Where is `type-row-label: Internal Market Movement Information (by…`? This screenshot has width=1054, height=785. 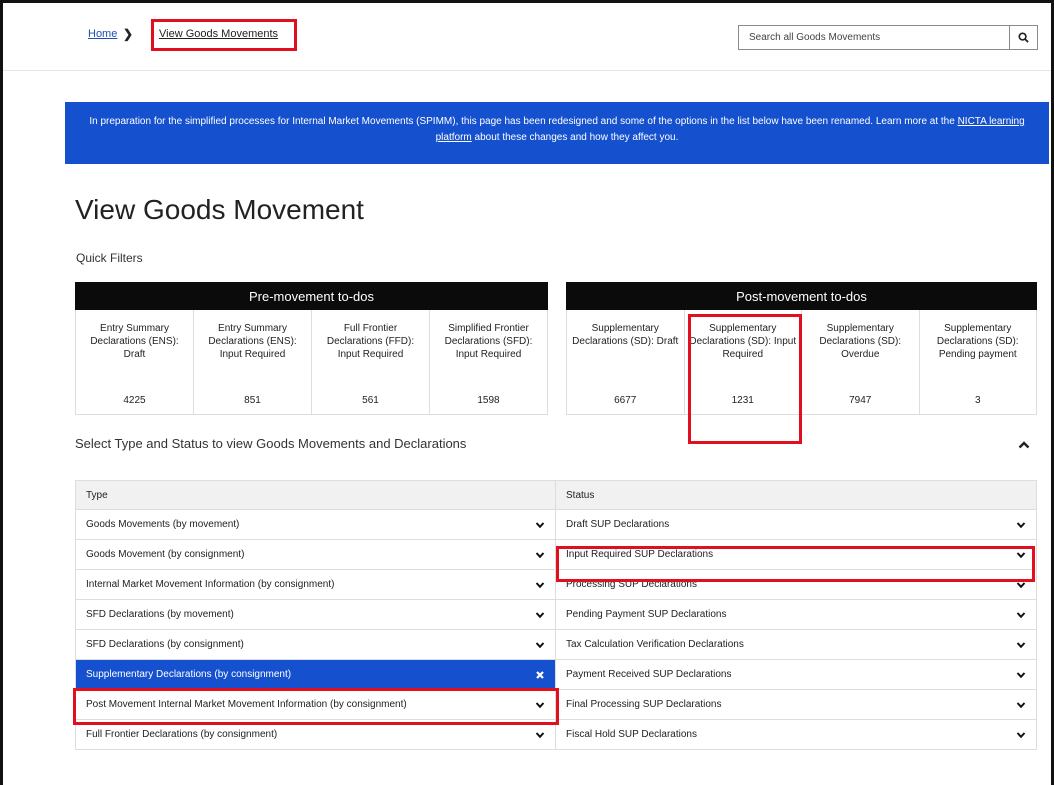
type-row-label: Internal Market Movement Information (by… is located at coordinates (210, 584).